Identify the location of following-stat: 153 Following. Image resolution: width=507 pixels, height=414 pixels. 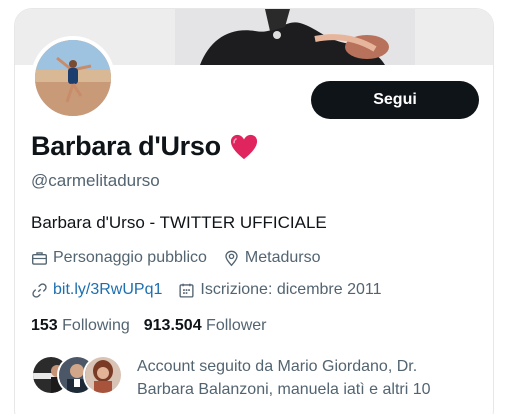
(80, 326).